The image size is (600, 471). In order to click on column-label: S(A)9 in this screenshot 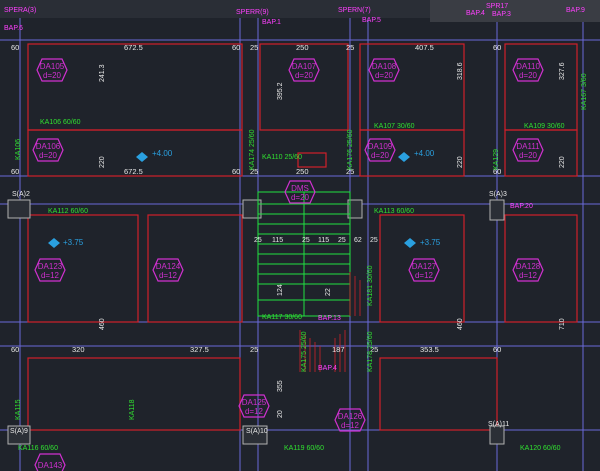, I will do `click(19, 431)`.